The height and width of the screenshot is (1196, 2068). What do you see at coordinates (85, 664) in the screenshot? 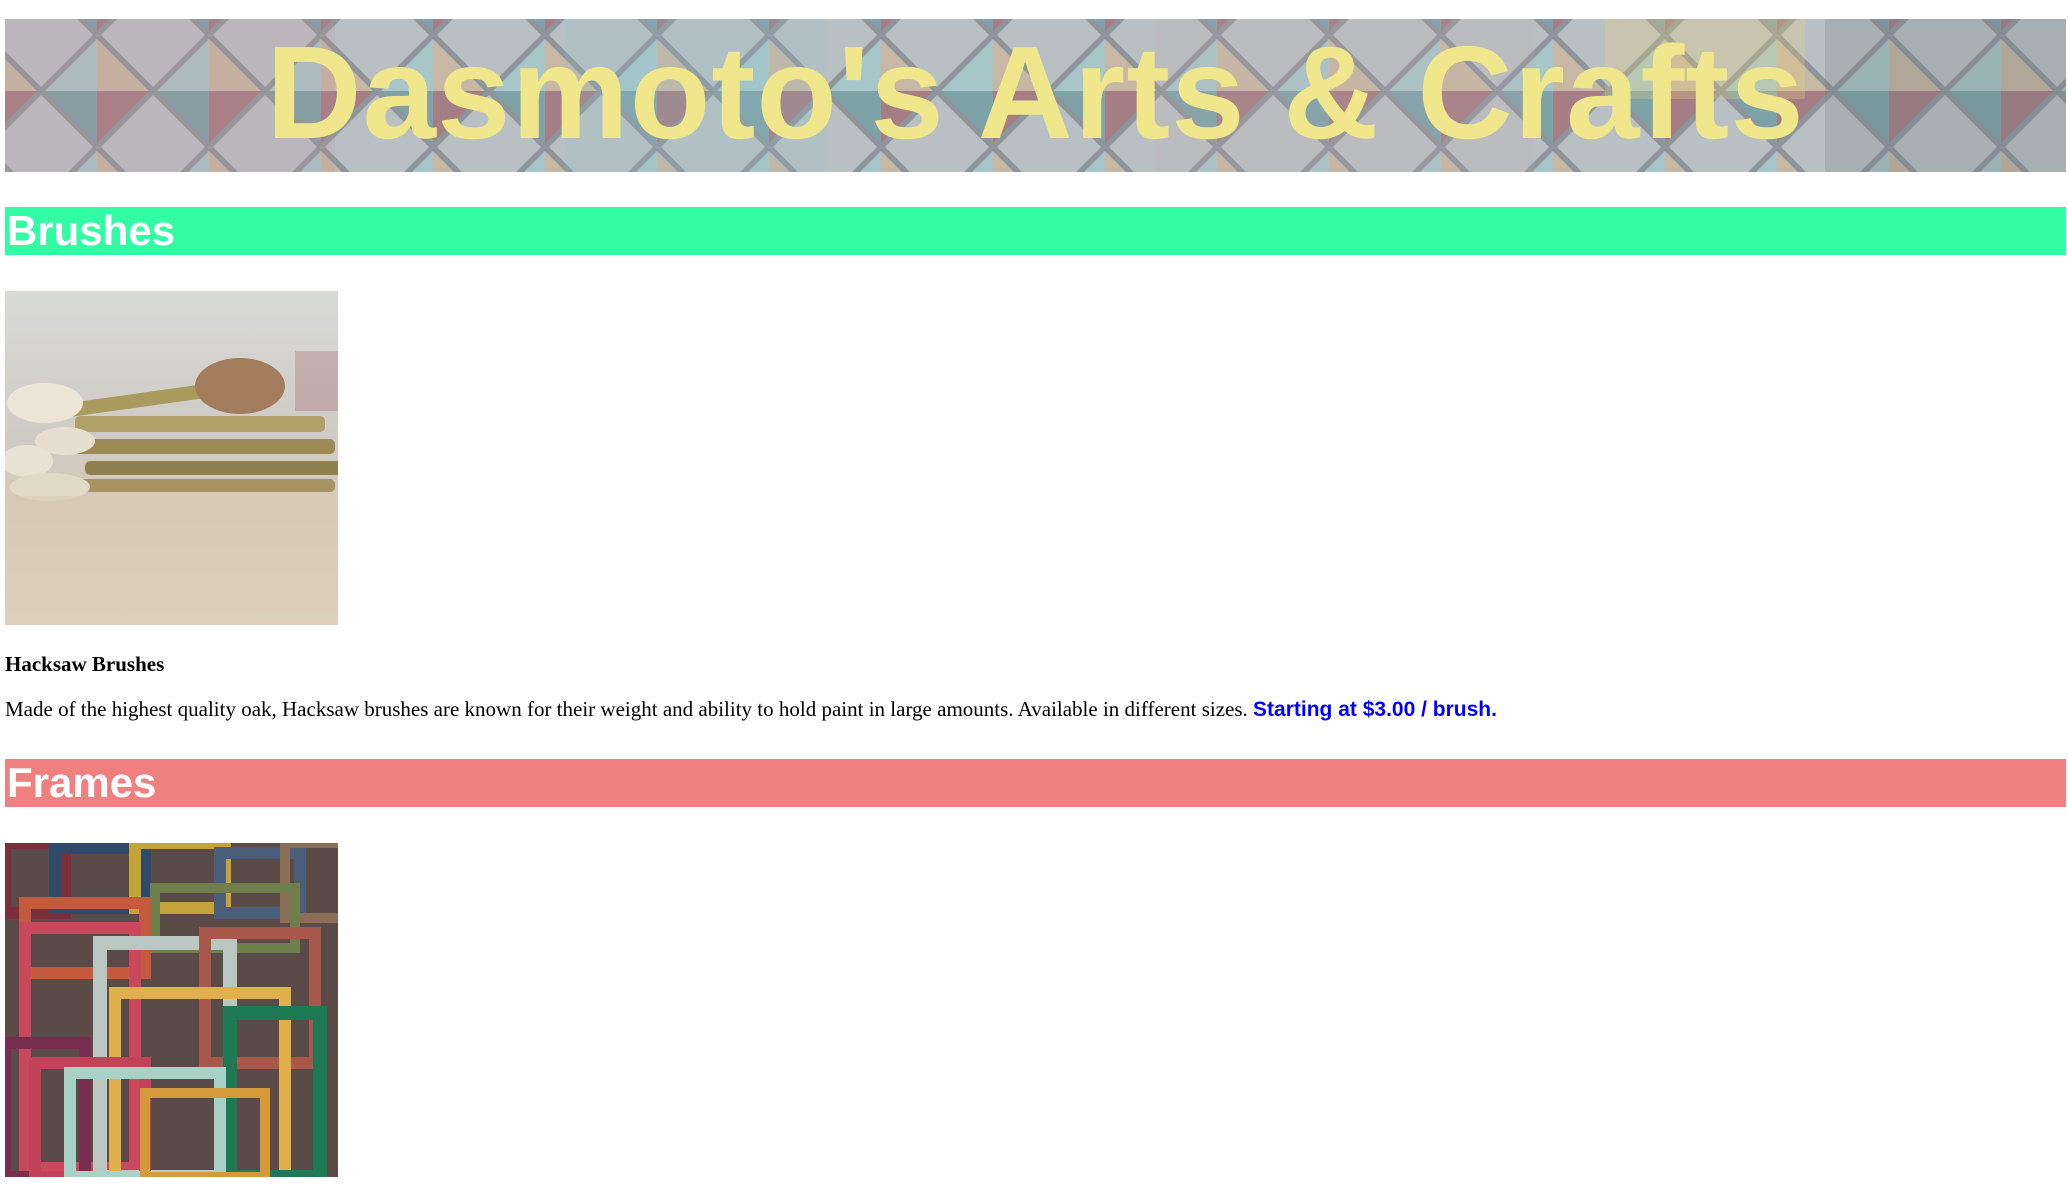
I see `product-name: Hacksaw Brushes` at bounding box center [85, 664].